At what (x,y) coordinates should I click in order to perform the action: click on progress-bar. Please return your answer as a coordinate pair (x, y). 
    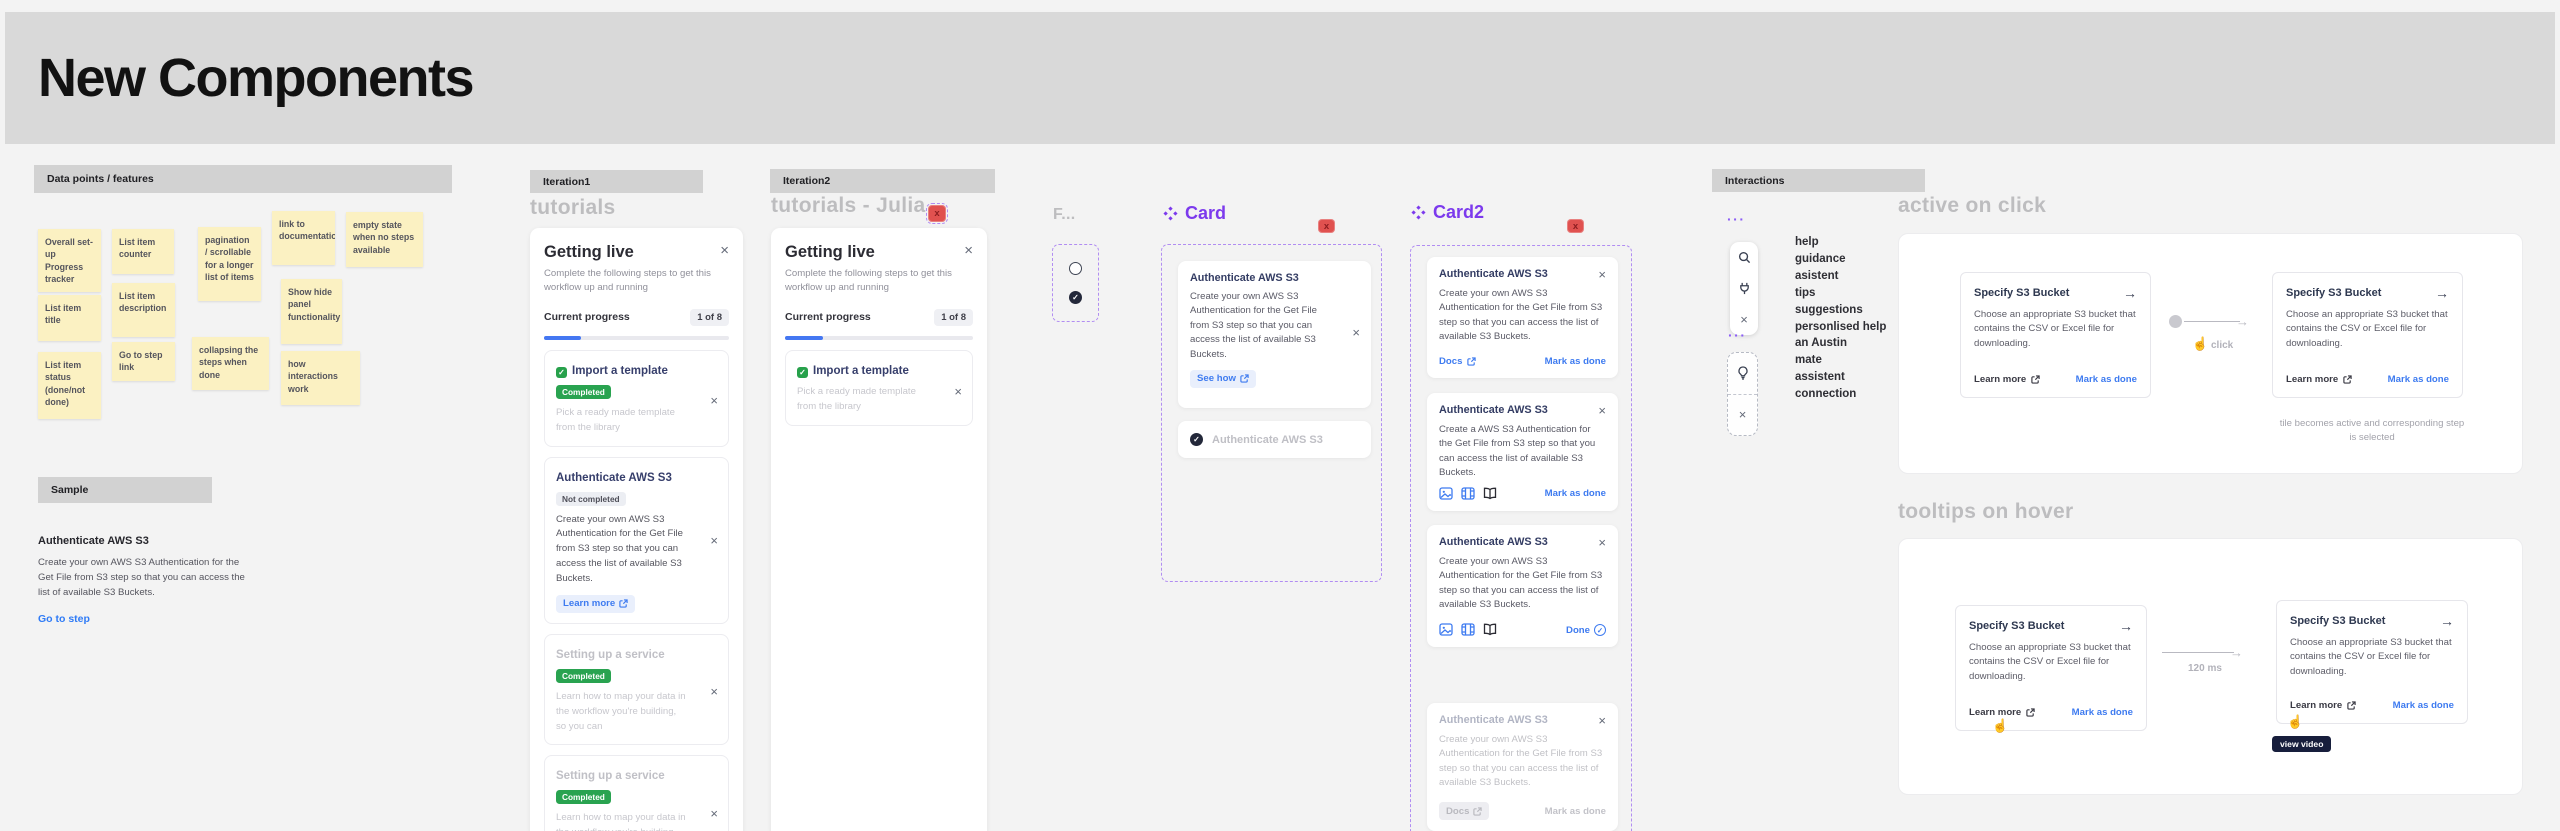
    Looking at the image, I should click on (879, 337).